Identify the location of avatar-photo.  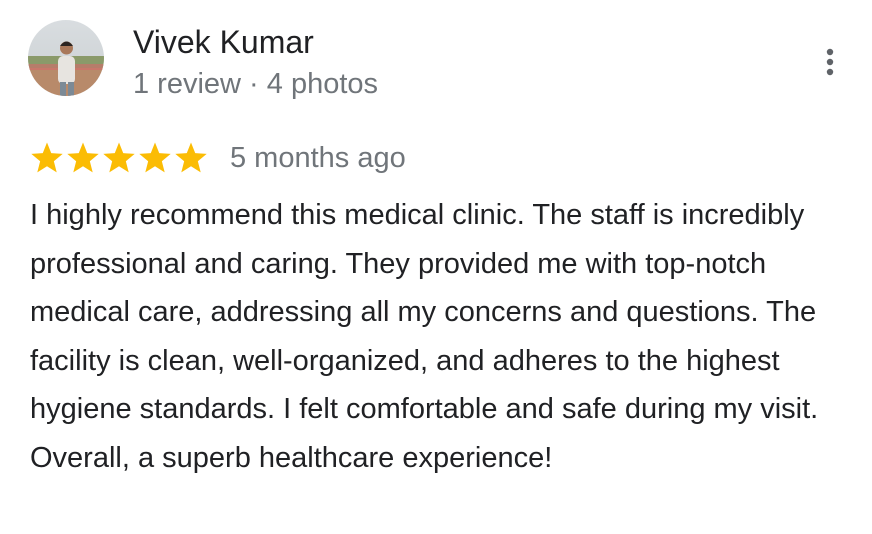
(66, 58).